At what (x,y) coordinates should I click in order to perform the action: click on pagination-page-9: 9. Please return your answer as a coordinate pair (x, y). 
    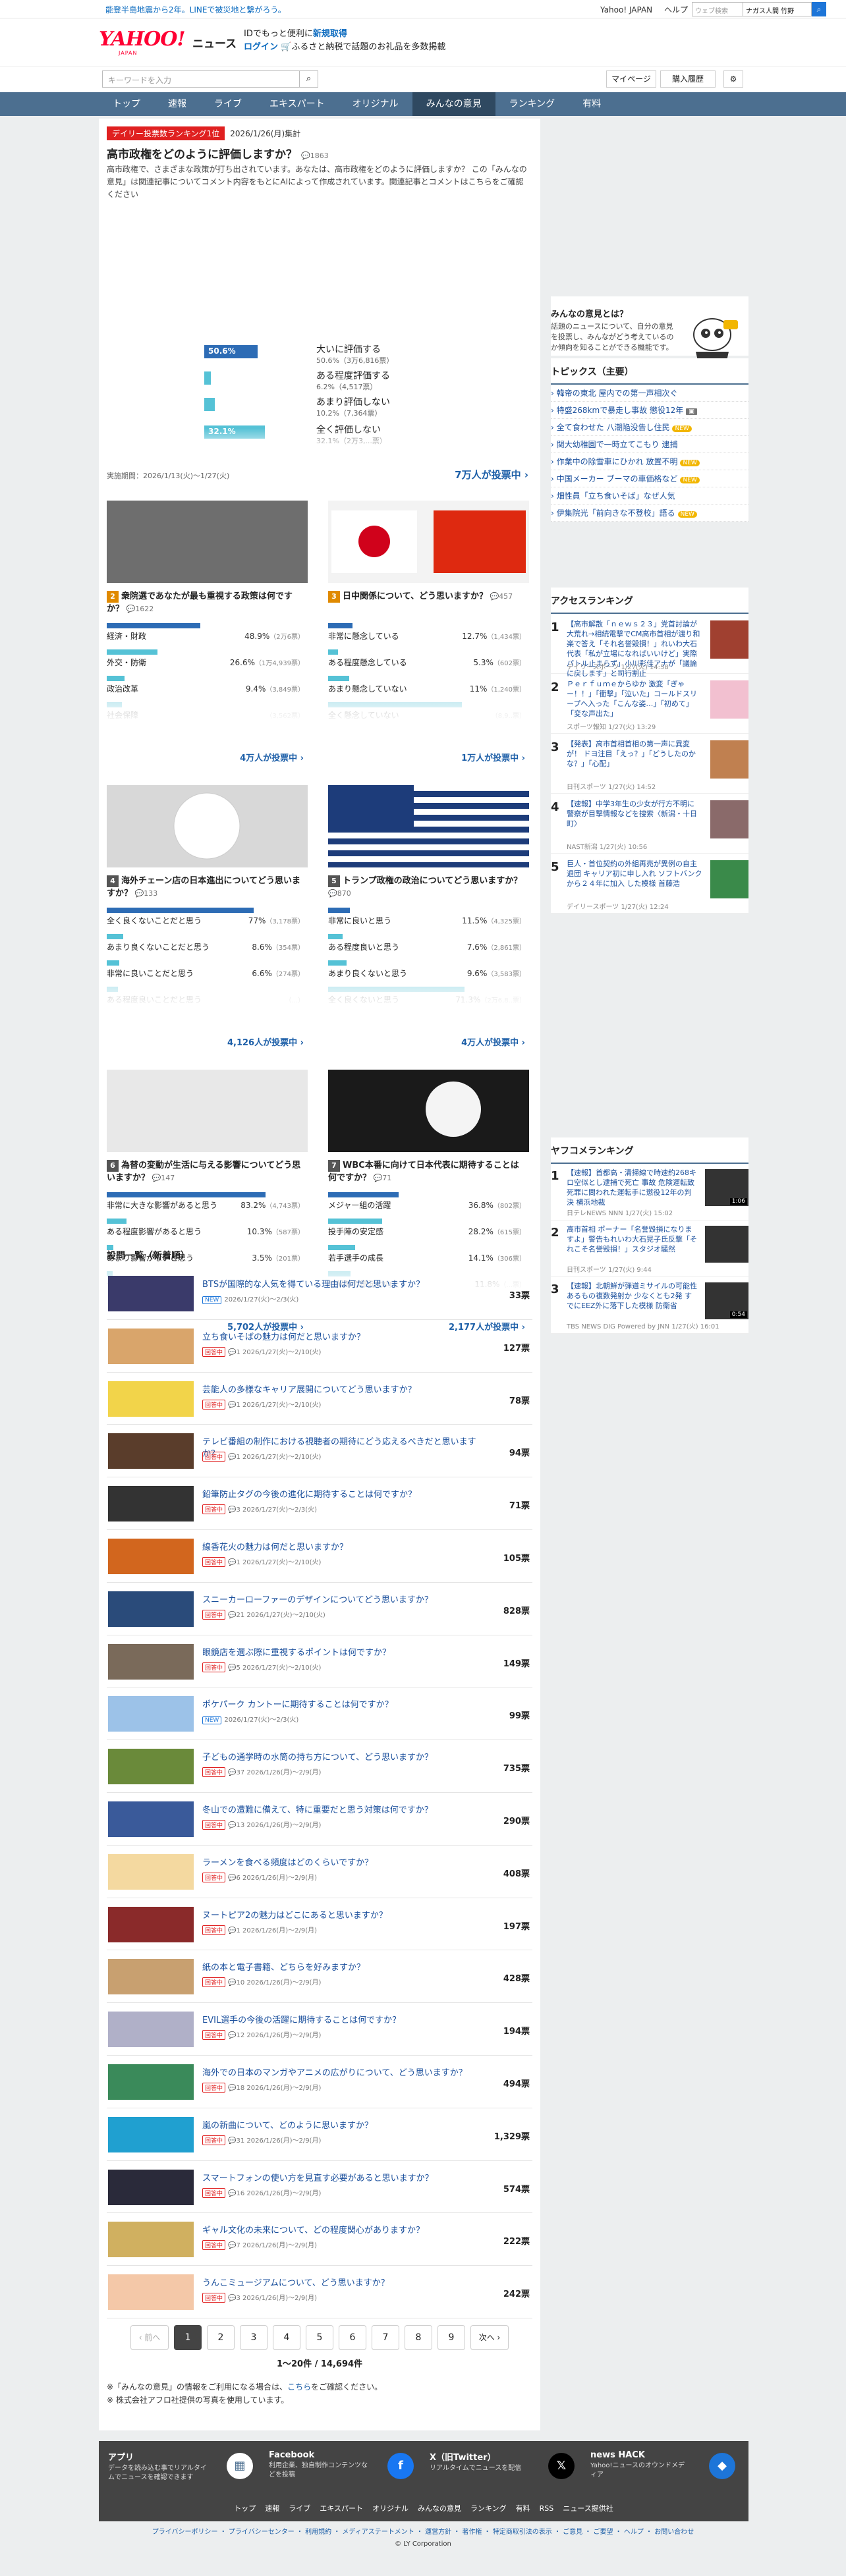
    Looking at the image, I should click on (451, 2337).